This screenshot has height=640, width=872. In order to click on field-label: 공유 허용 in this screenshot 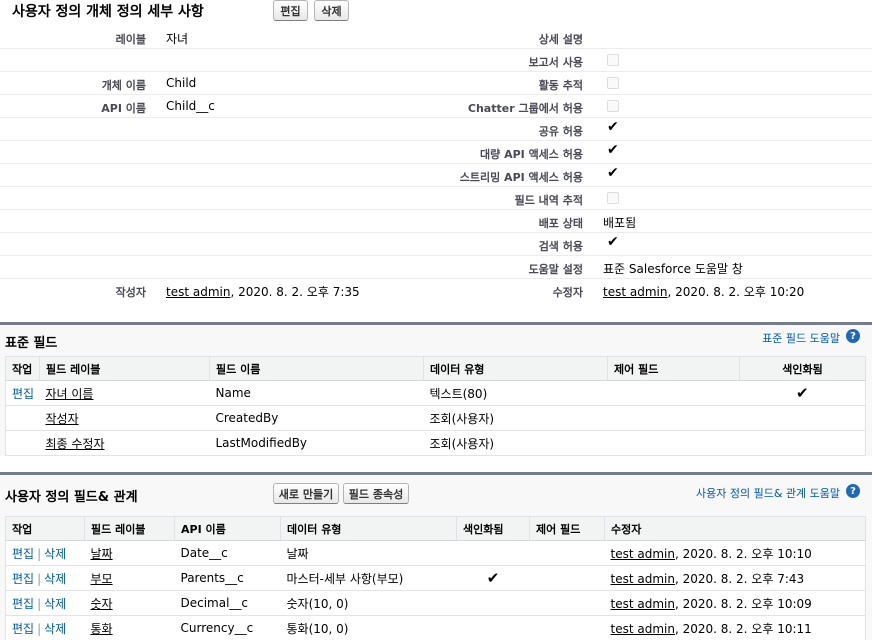, I will do `click(560, 131)`.